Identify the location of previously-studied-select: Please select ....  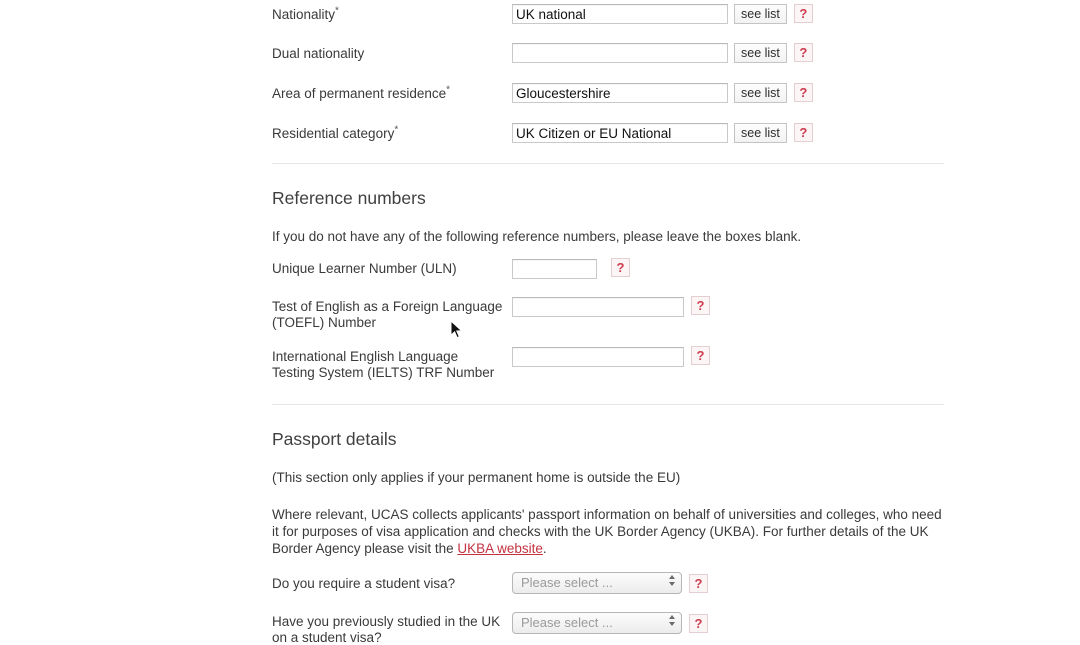
(597, 623).